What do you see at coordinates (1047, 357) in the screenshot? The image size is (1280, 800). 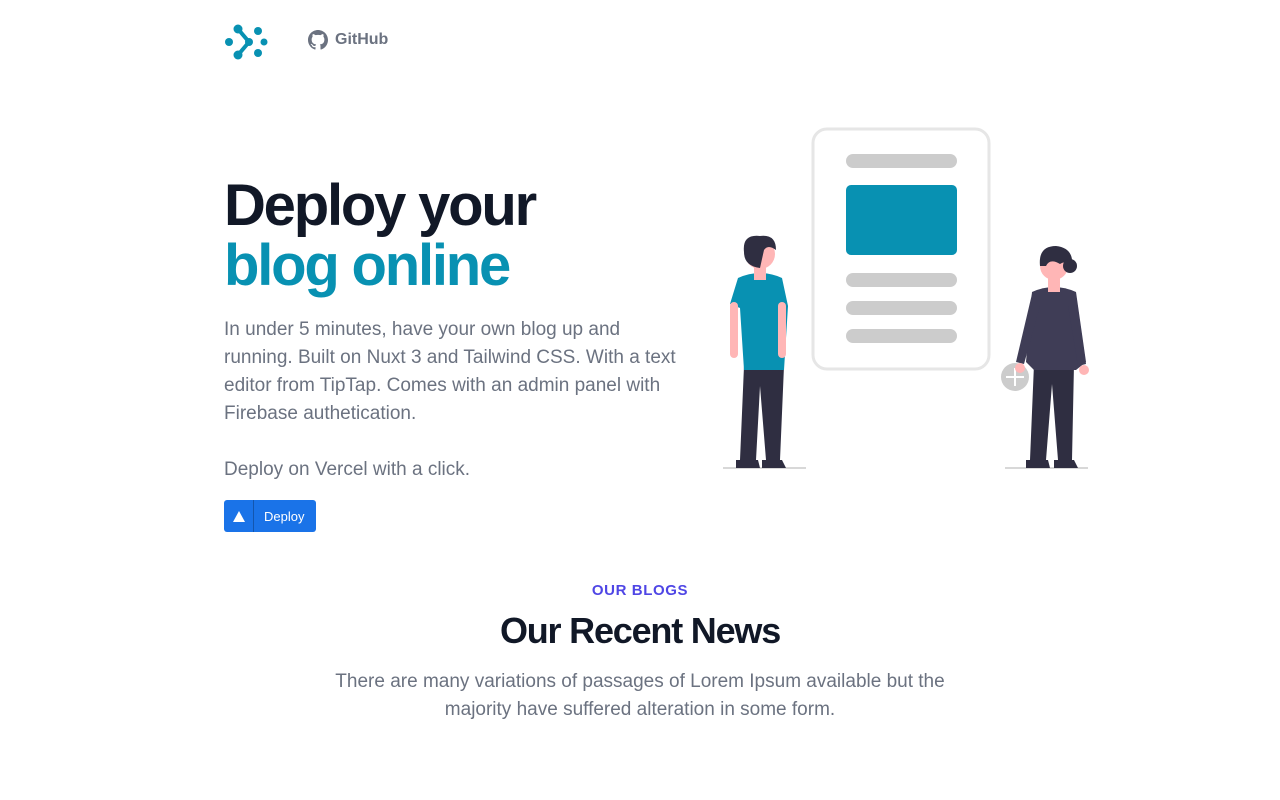 I see `person-right-icon` at bounding box center [1047, 357].